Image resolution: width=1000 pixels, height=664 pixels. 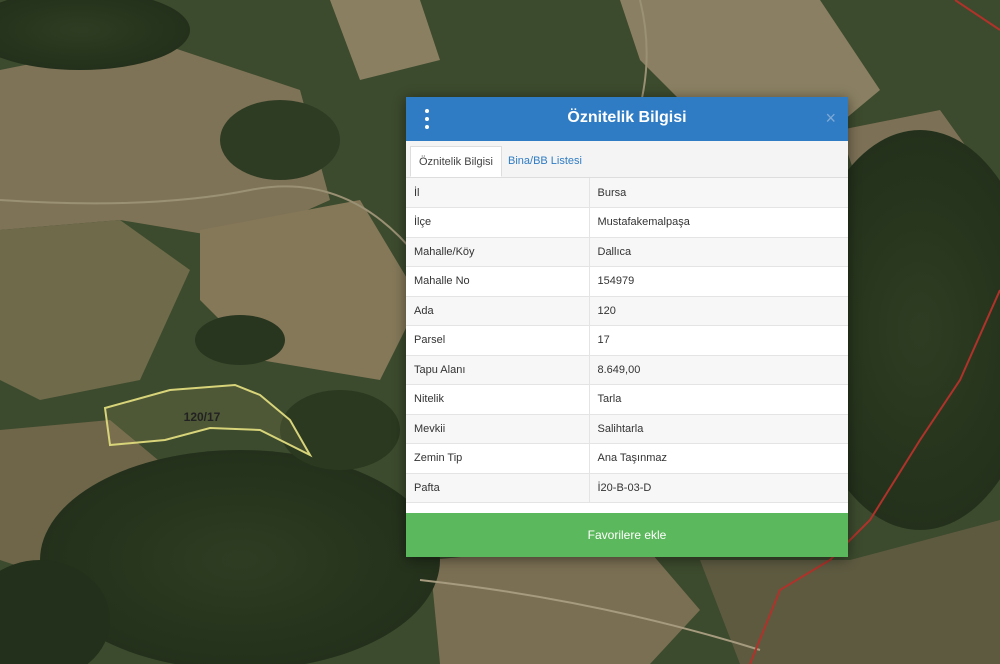 What do you see at coordinates (627, 159) in the screenshot?
I see `tab-bar: Öznitelik Bilgisi Bina/BB Listesi` at bounding box center [627, 159].